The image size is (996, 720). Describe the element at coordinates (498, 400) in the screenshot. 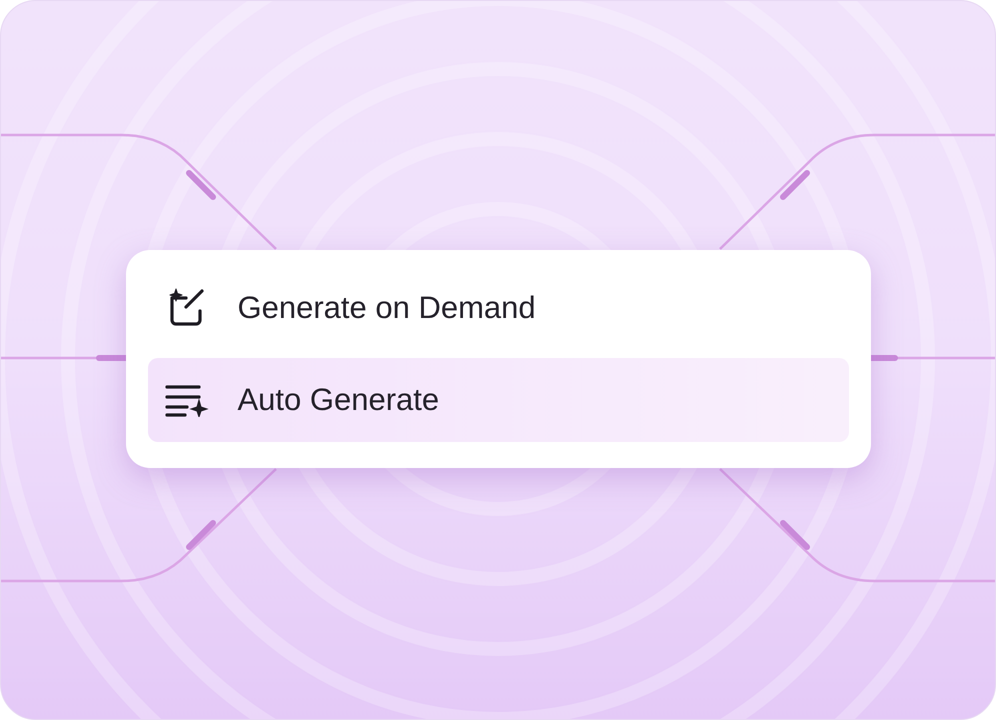

I see `menu-item: Auto Generate` at that location.